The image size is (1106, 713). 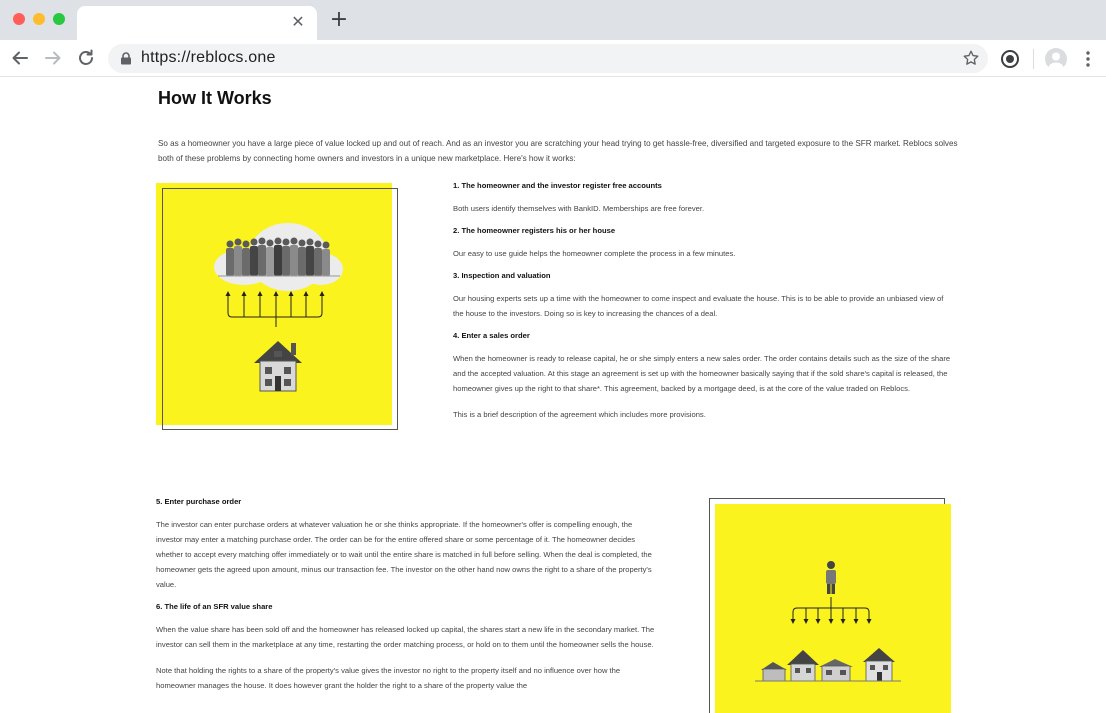 I want to click on page-title: How It Works, so click(x=215, y=98).